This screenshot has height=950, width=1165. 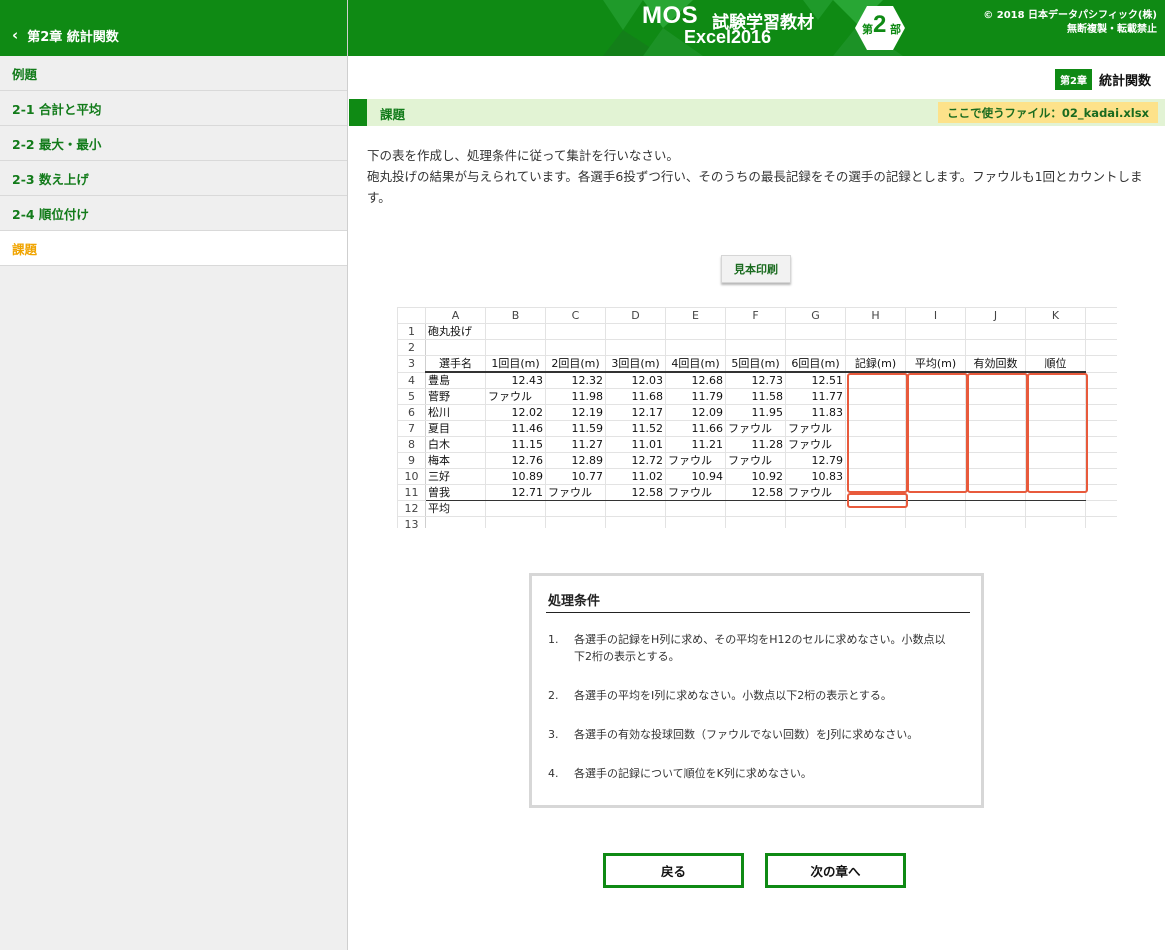 I want to click on row-header: 8, so click(x=411, y=444).